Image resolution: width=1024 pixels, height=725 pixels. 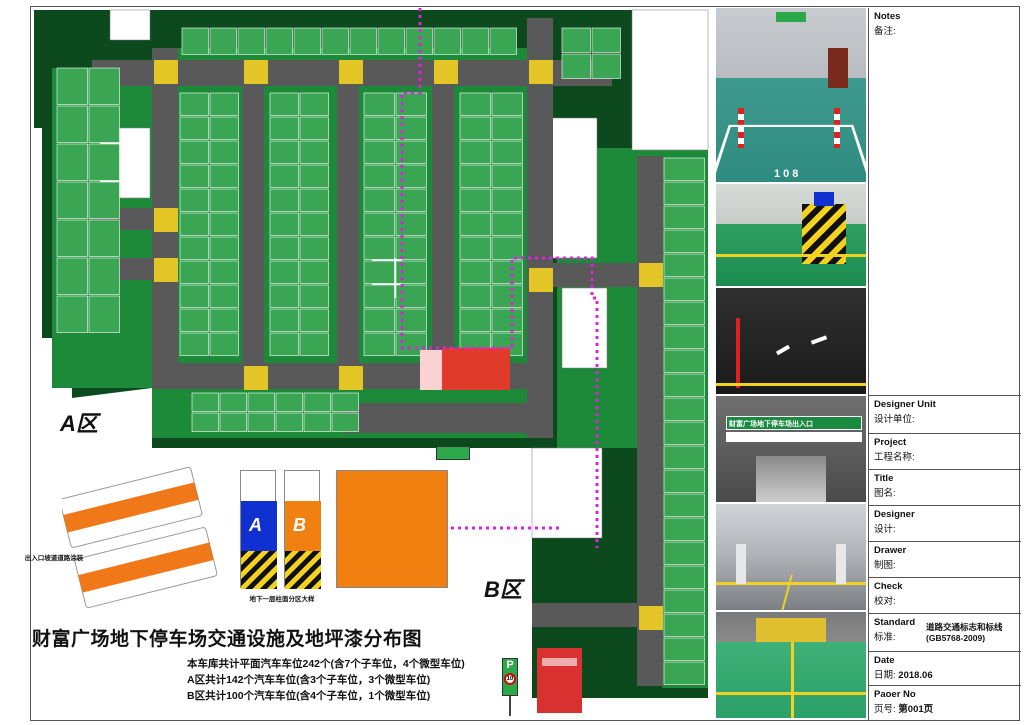 I want to click on designer-unit-cell: Designer Unit 设计单位:, so click(x=945, y=415).